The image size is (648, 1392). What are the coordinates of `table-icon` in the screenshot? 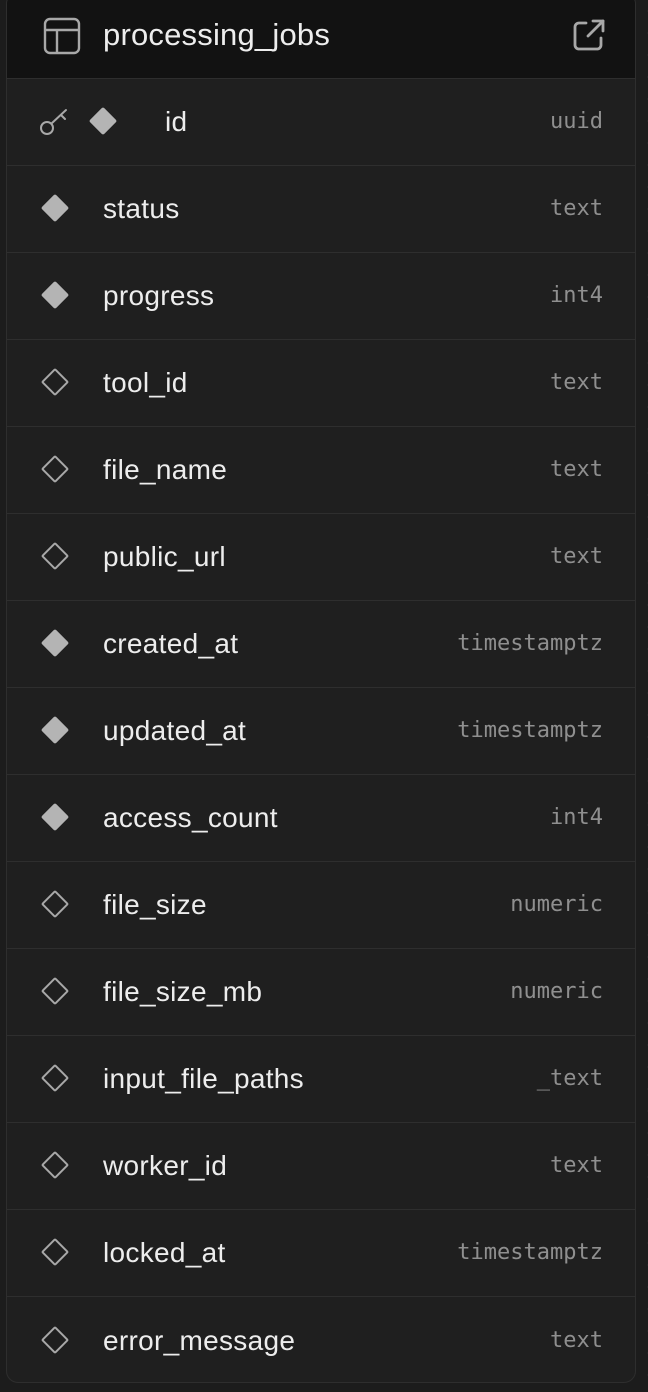 It's located at (62, 36).